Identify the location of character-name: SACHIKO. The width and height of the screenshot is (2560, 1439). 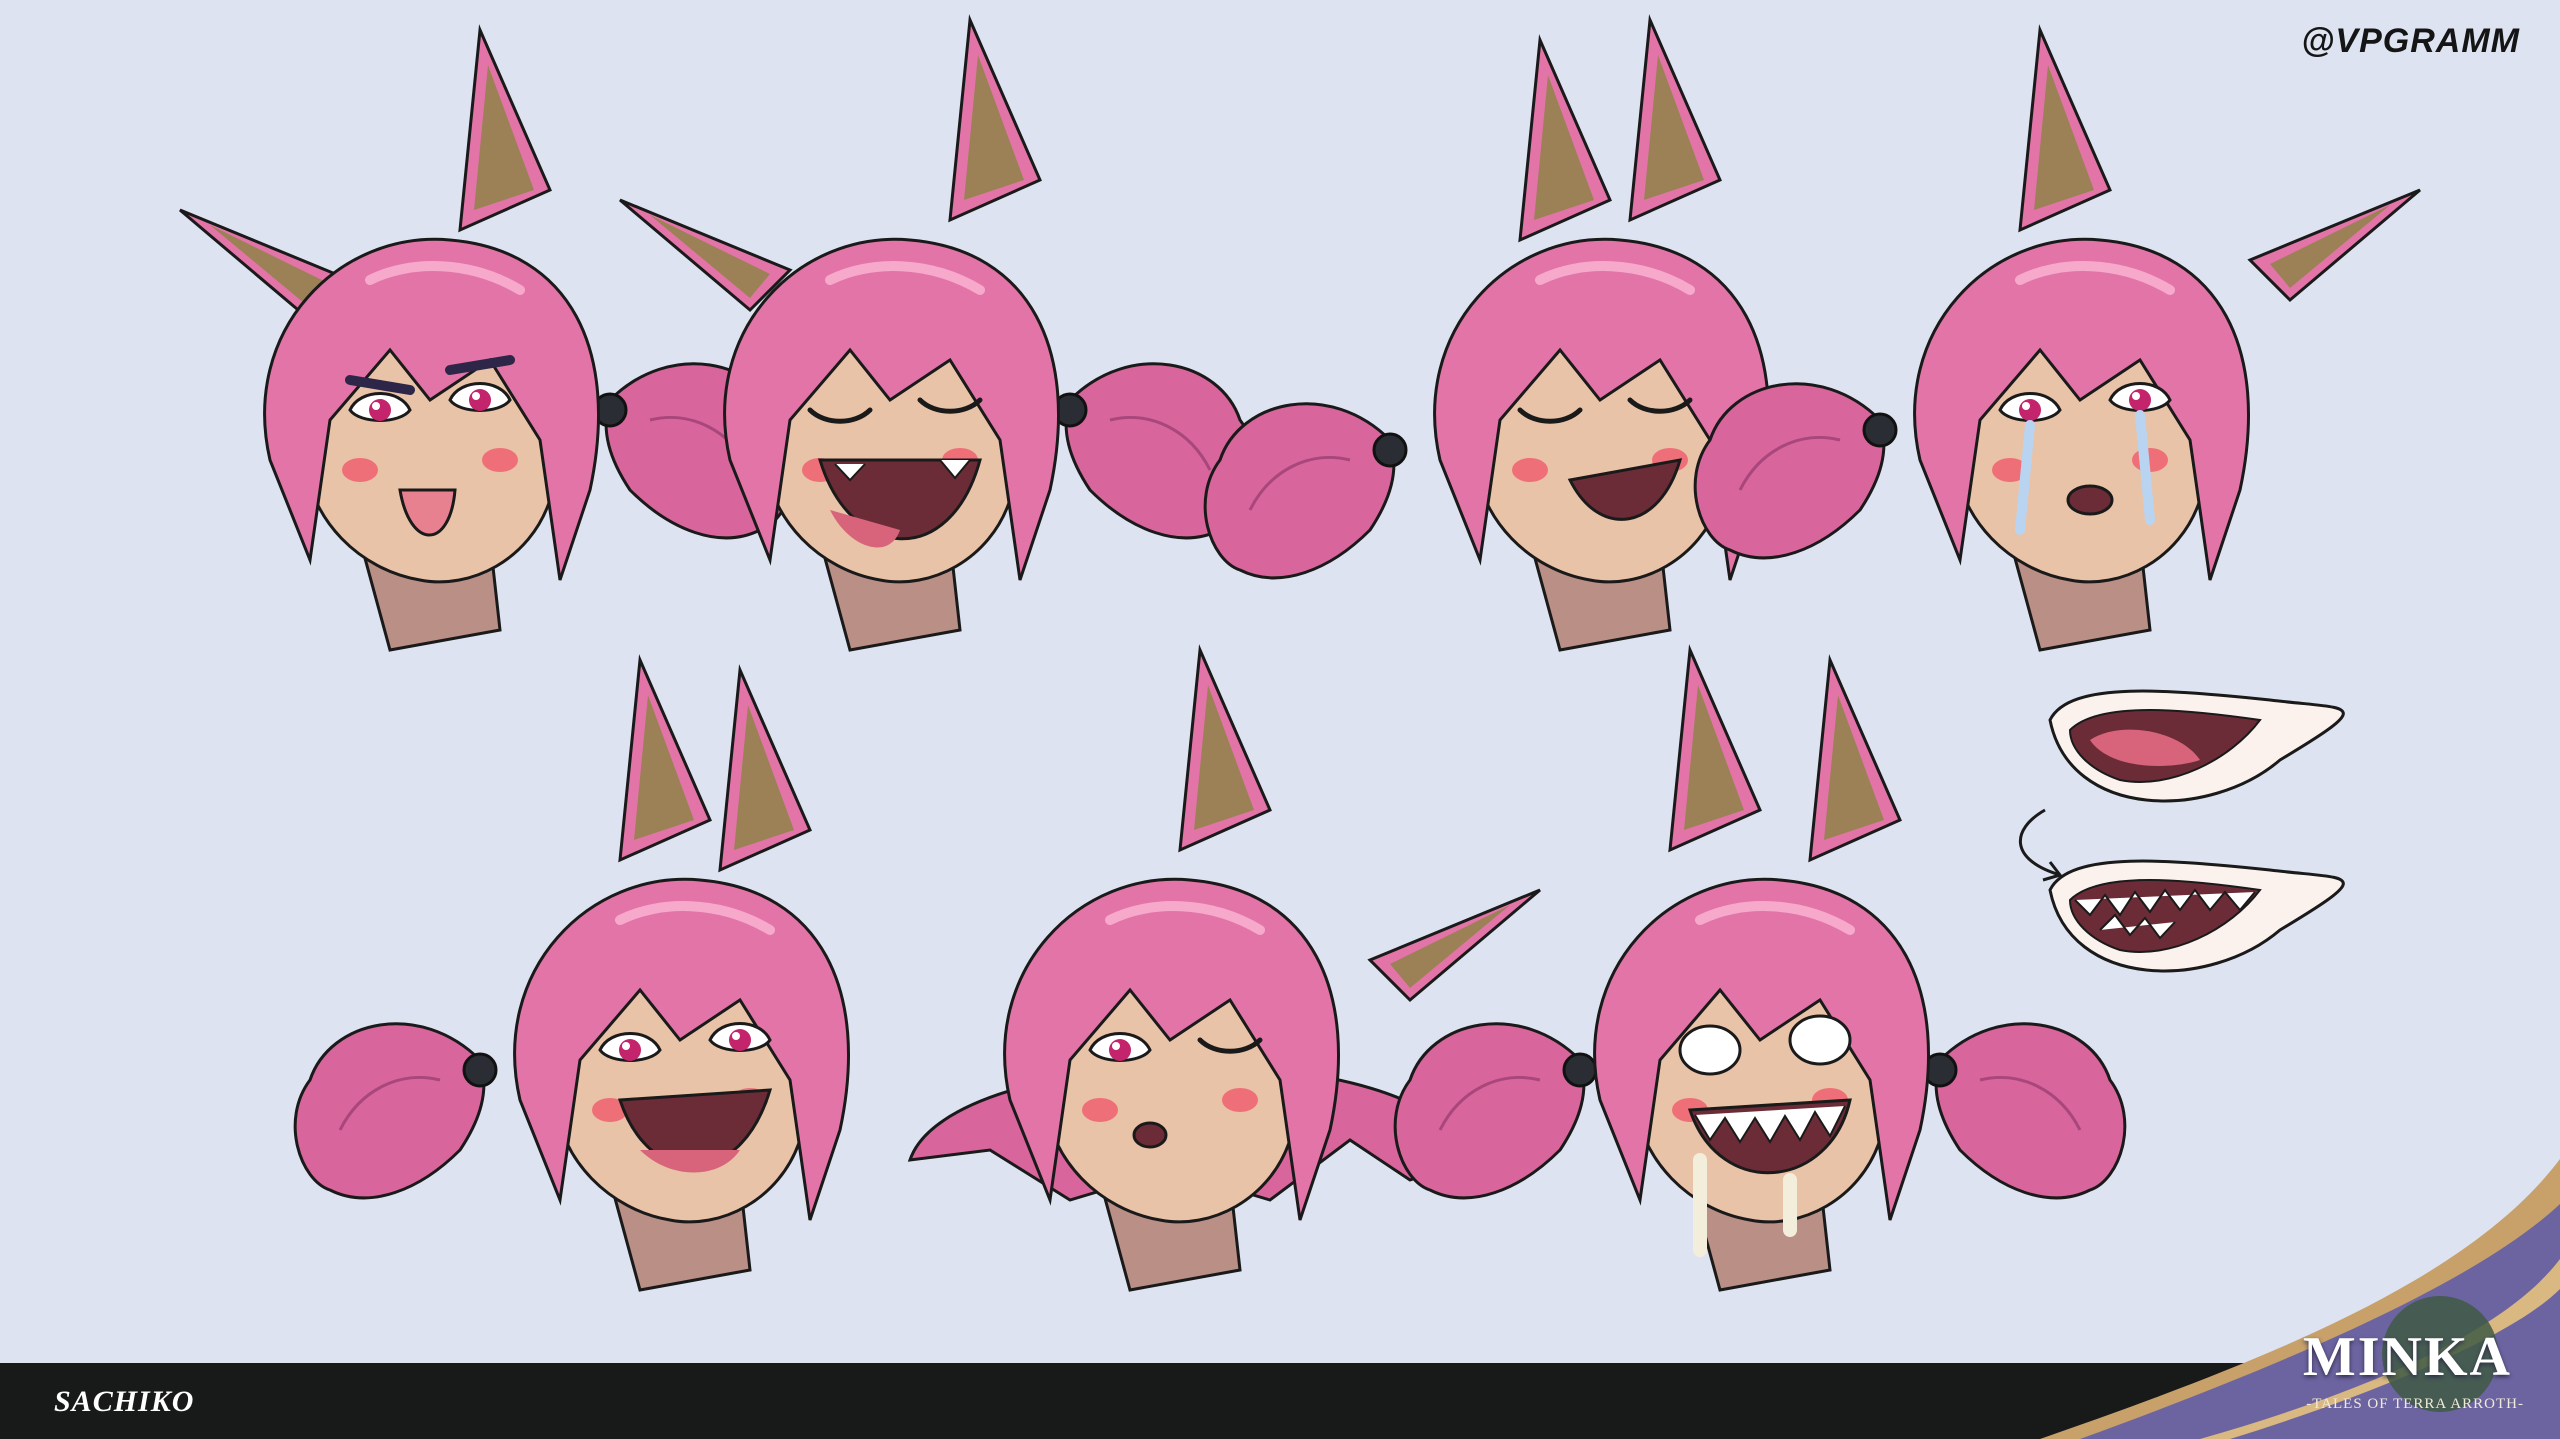
(124, 1401).